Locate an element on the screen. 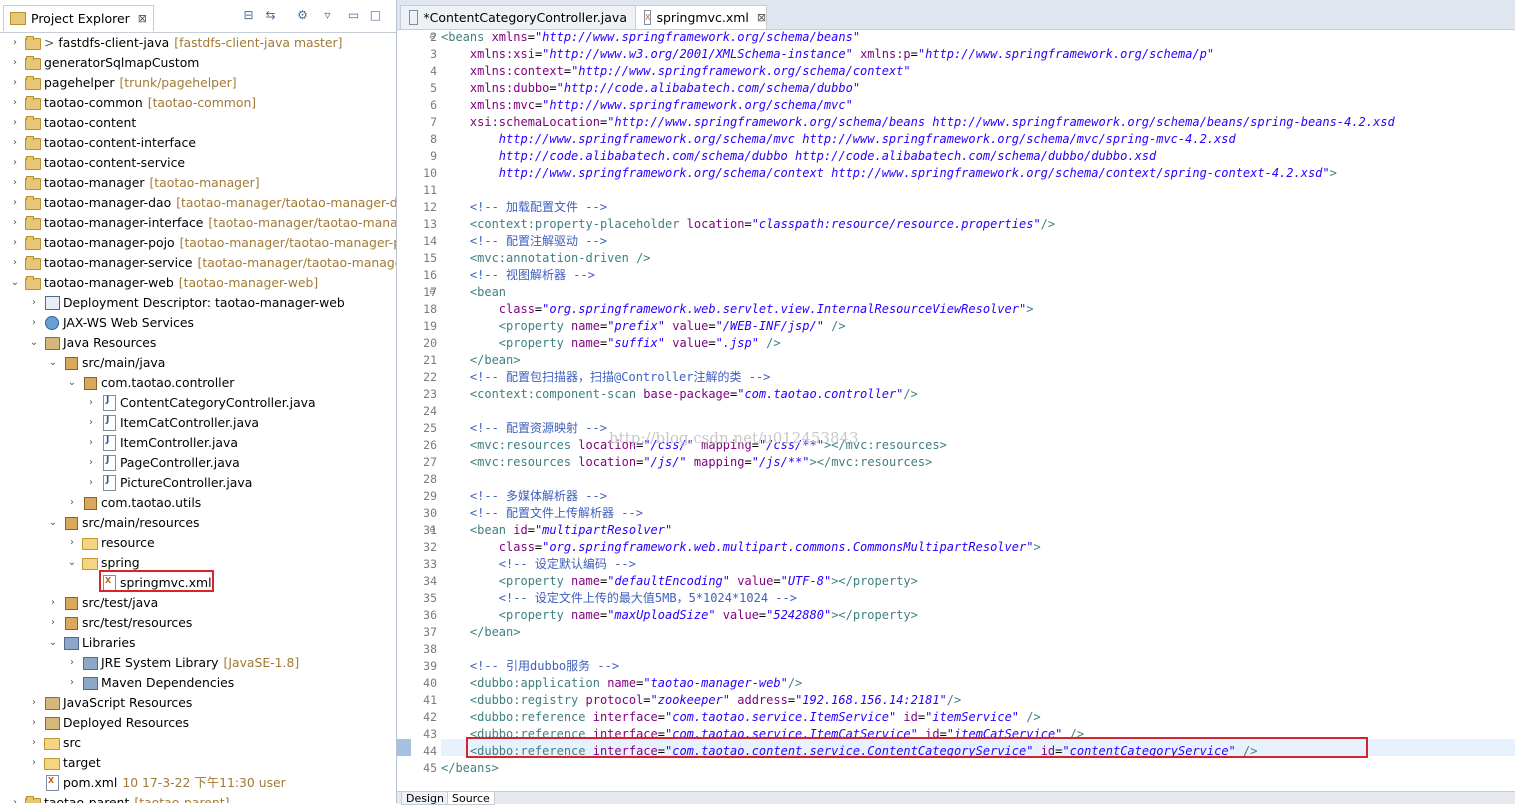  tree-item: › taotao-parent [taotao-parent] is located at coordinates (118, 797).